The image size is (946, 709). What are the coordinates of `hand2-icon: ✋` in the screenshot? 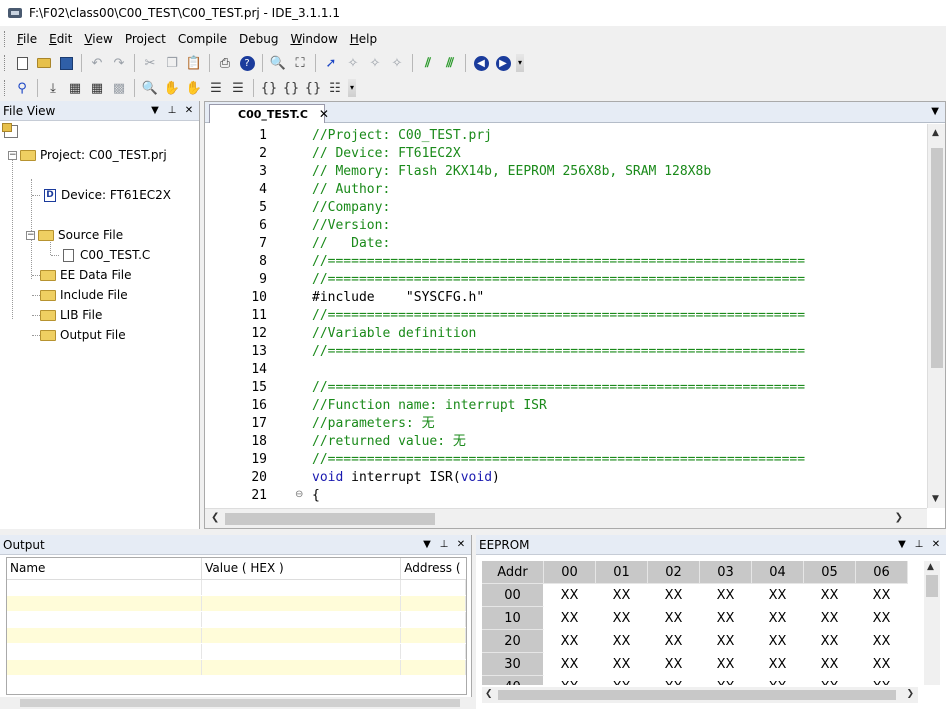 It's located at (194, 88).